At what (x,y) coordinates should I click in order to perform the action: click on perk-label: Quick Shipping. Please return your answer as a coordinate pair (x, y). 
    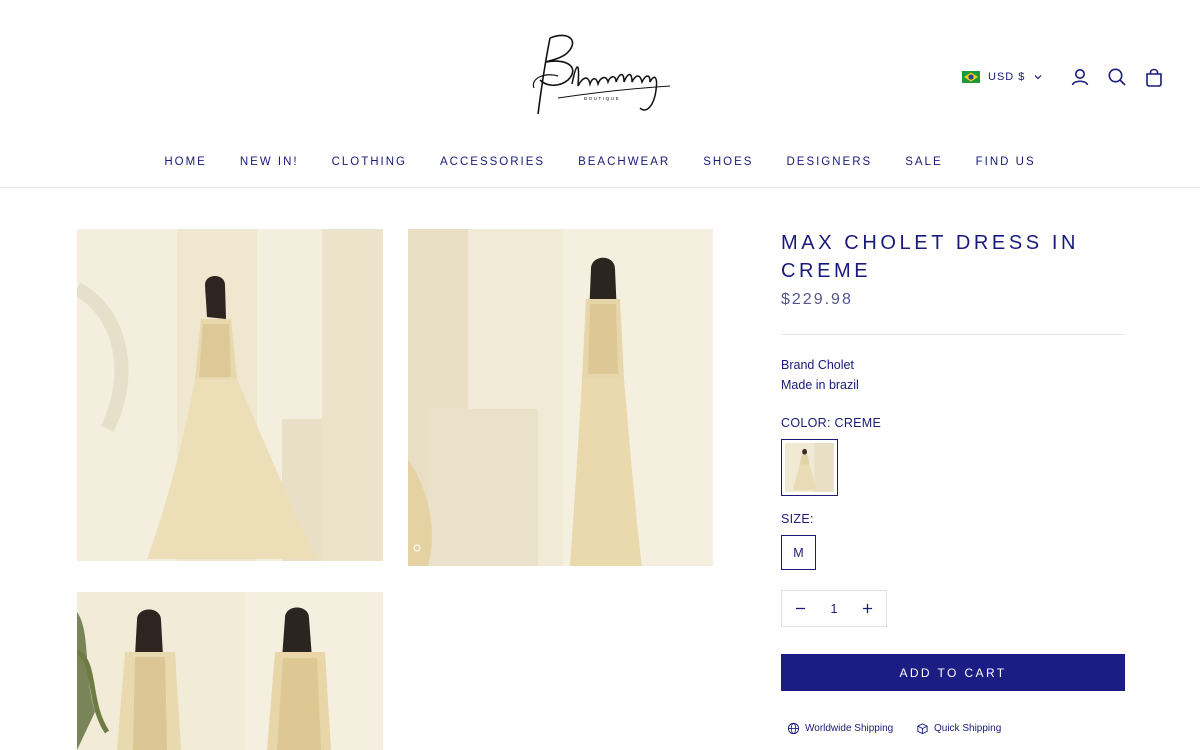
    Looking at the image, I should click on (968, 728).